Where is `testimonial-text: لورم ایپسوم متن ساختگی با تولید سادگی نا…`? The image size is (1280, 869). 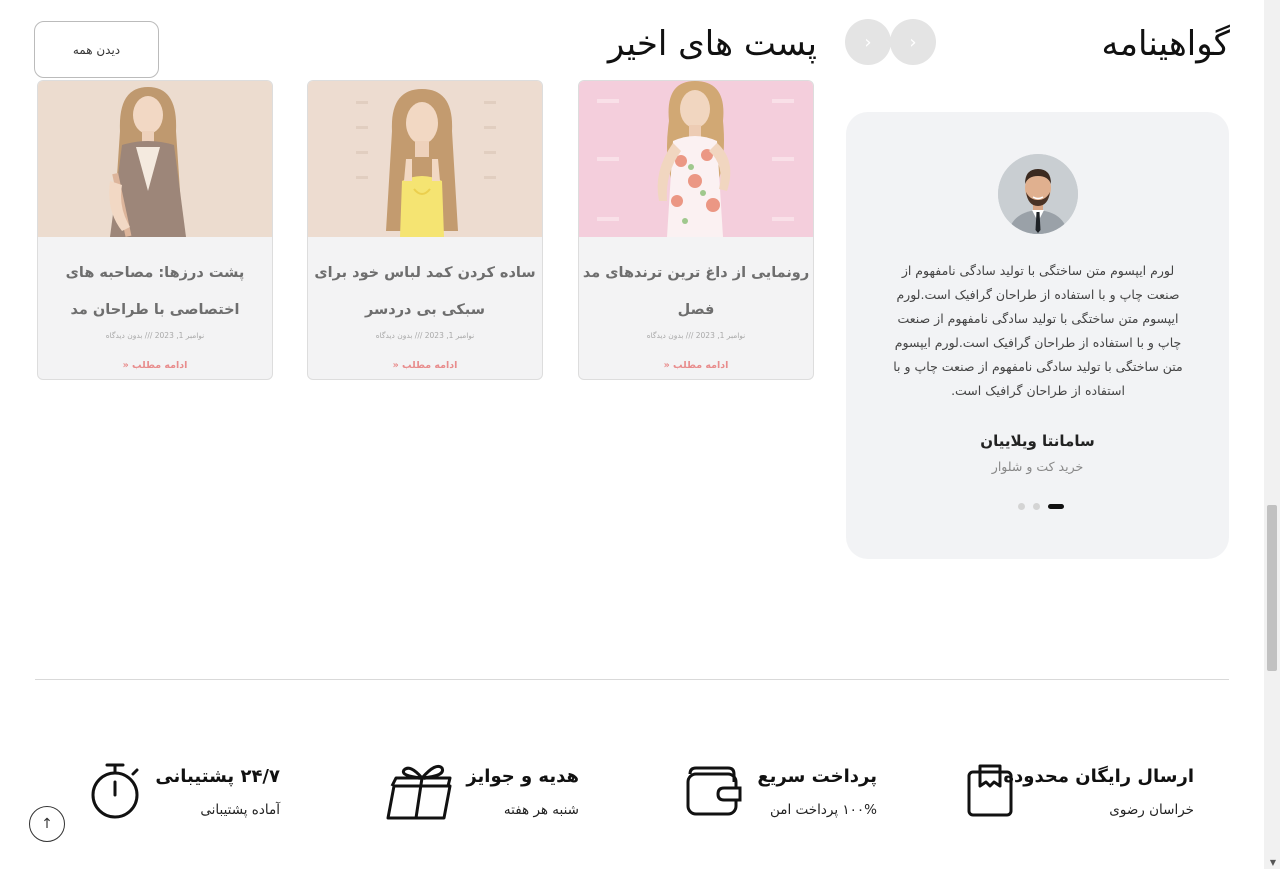
testimonial-text: لورم ایپسوم متن ساختگی با تولید سادگی نا… is located at coordinates (1038, 330).